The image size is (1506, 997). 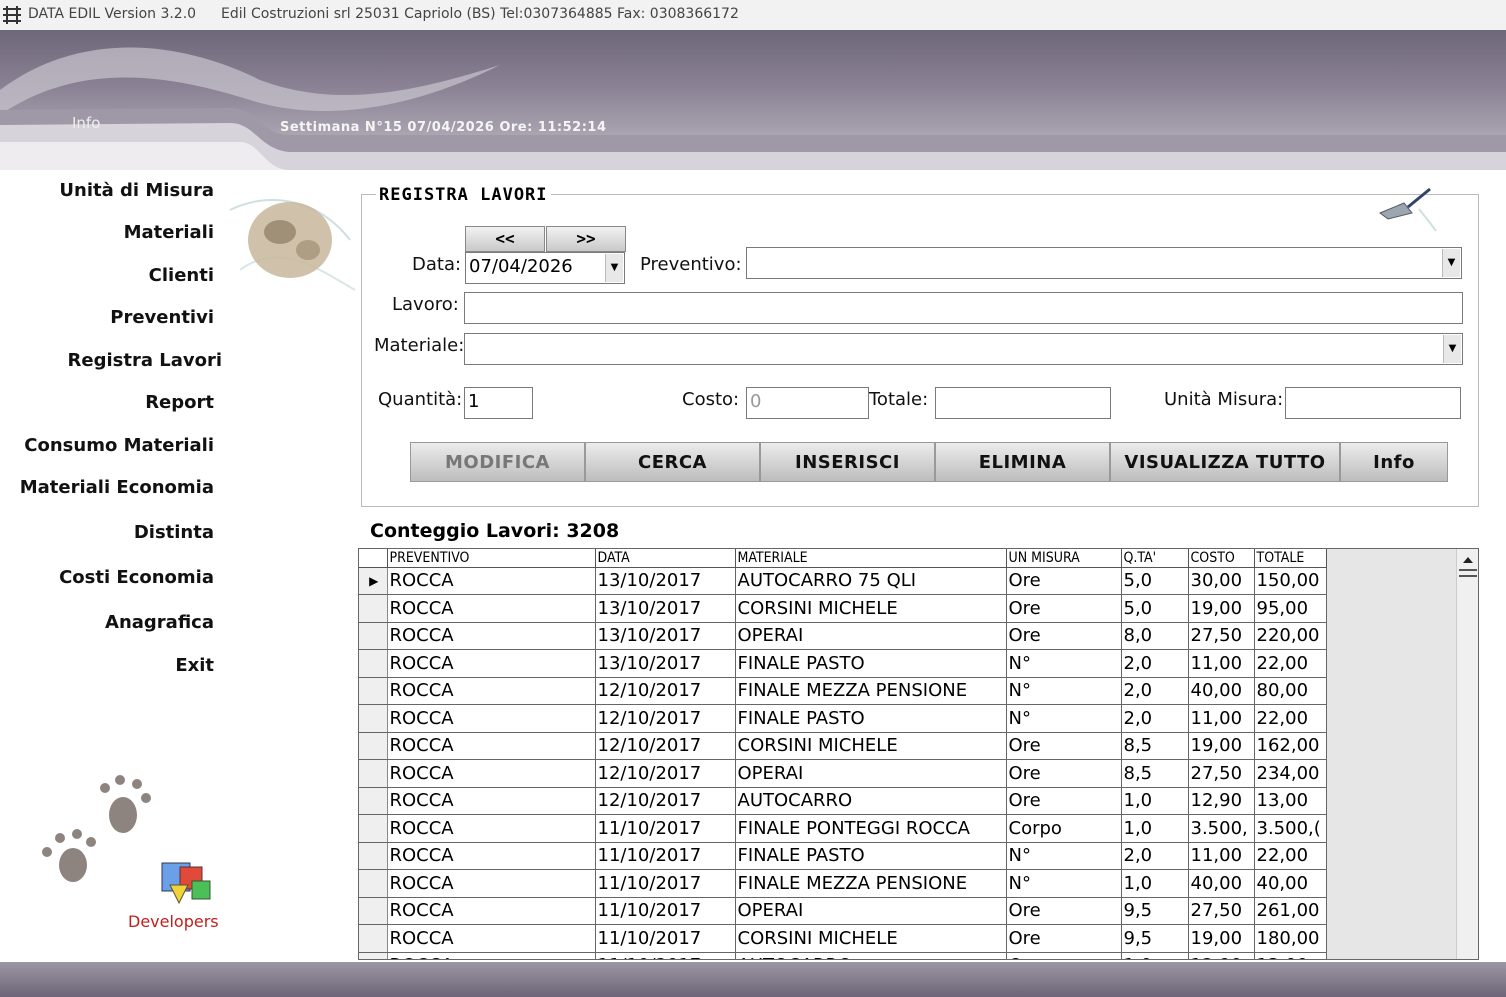 I want to click on current-row-indicator-icon: ▶, so click(x=373, y=581).